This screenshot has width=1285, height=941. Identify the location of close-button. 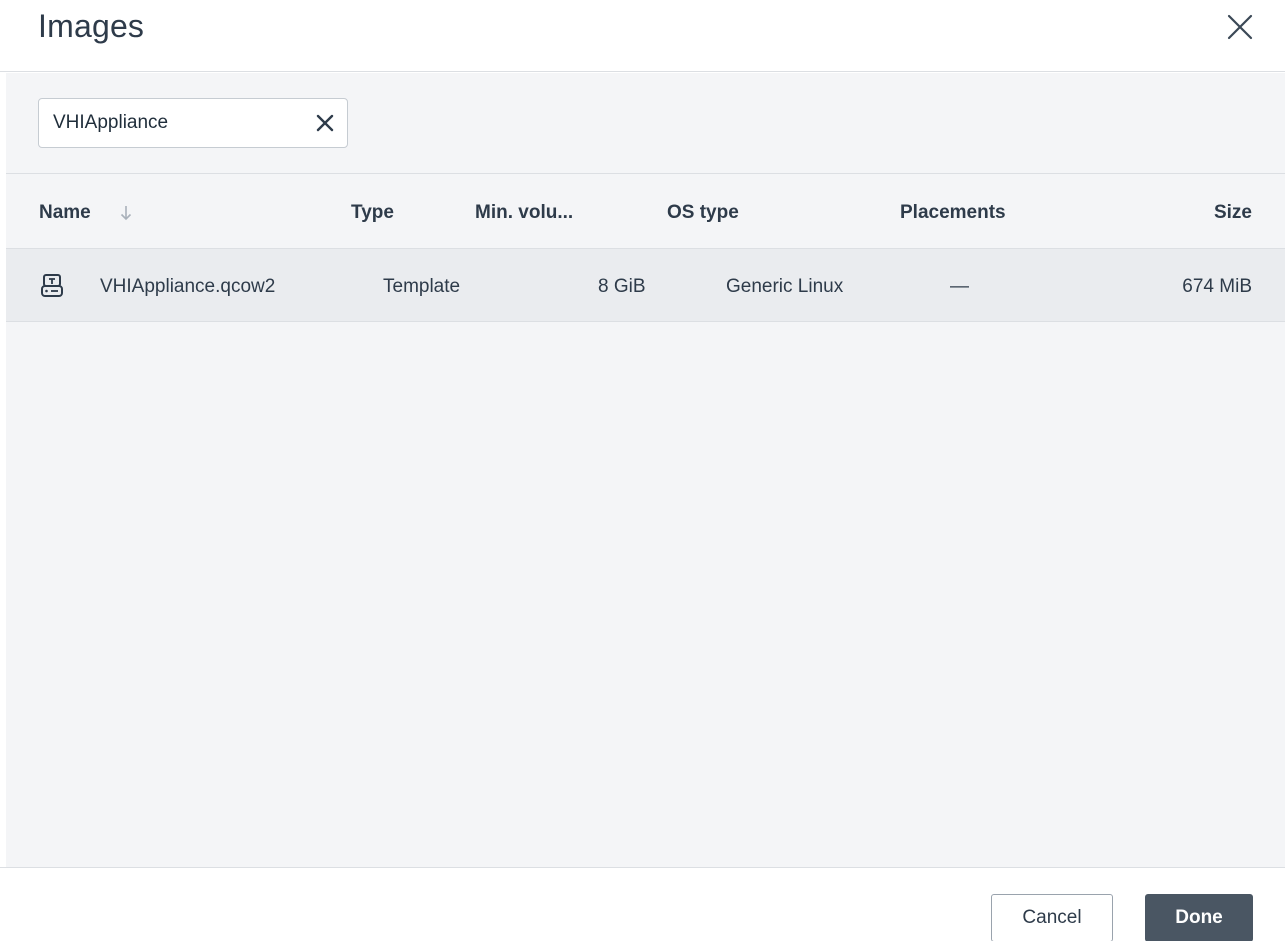
(1240, 27).